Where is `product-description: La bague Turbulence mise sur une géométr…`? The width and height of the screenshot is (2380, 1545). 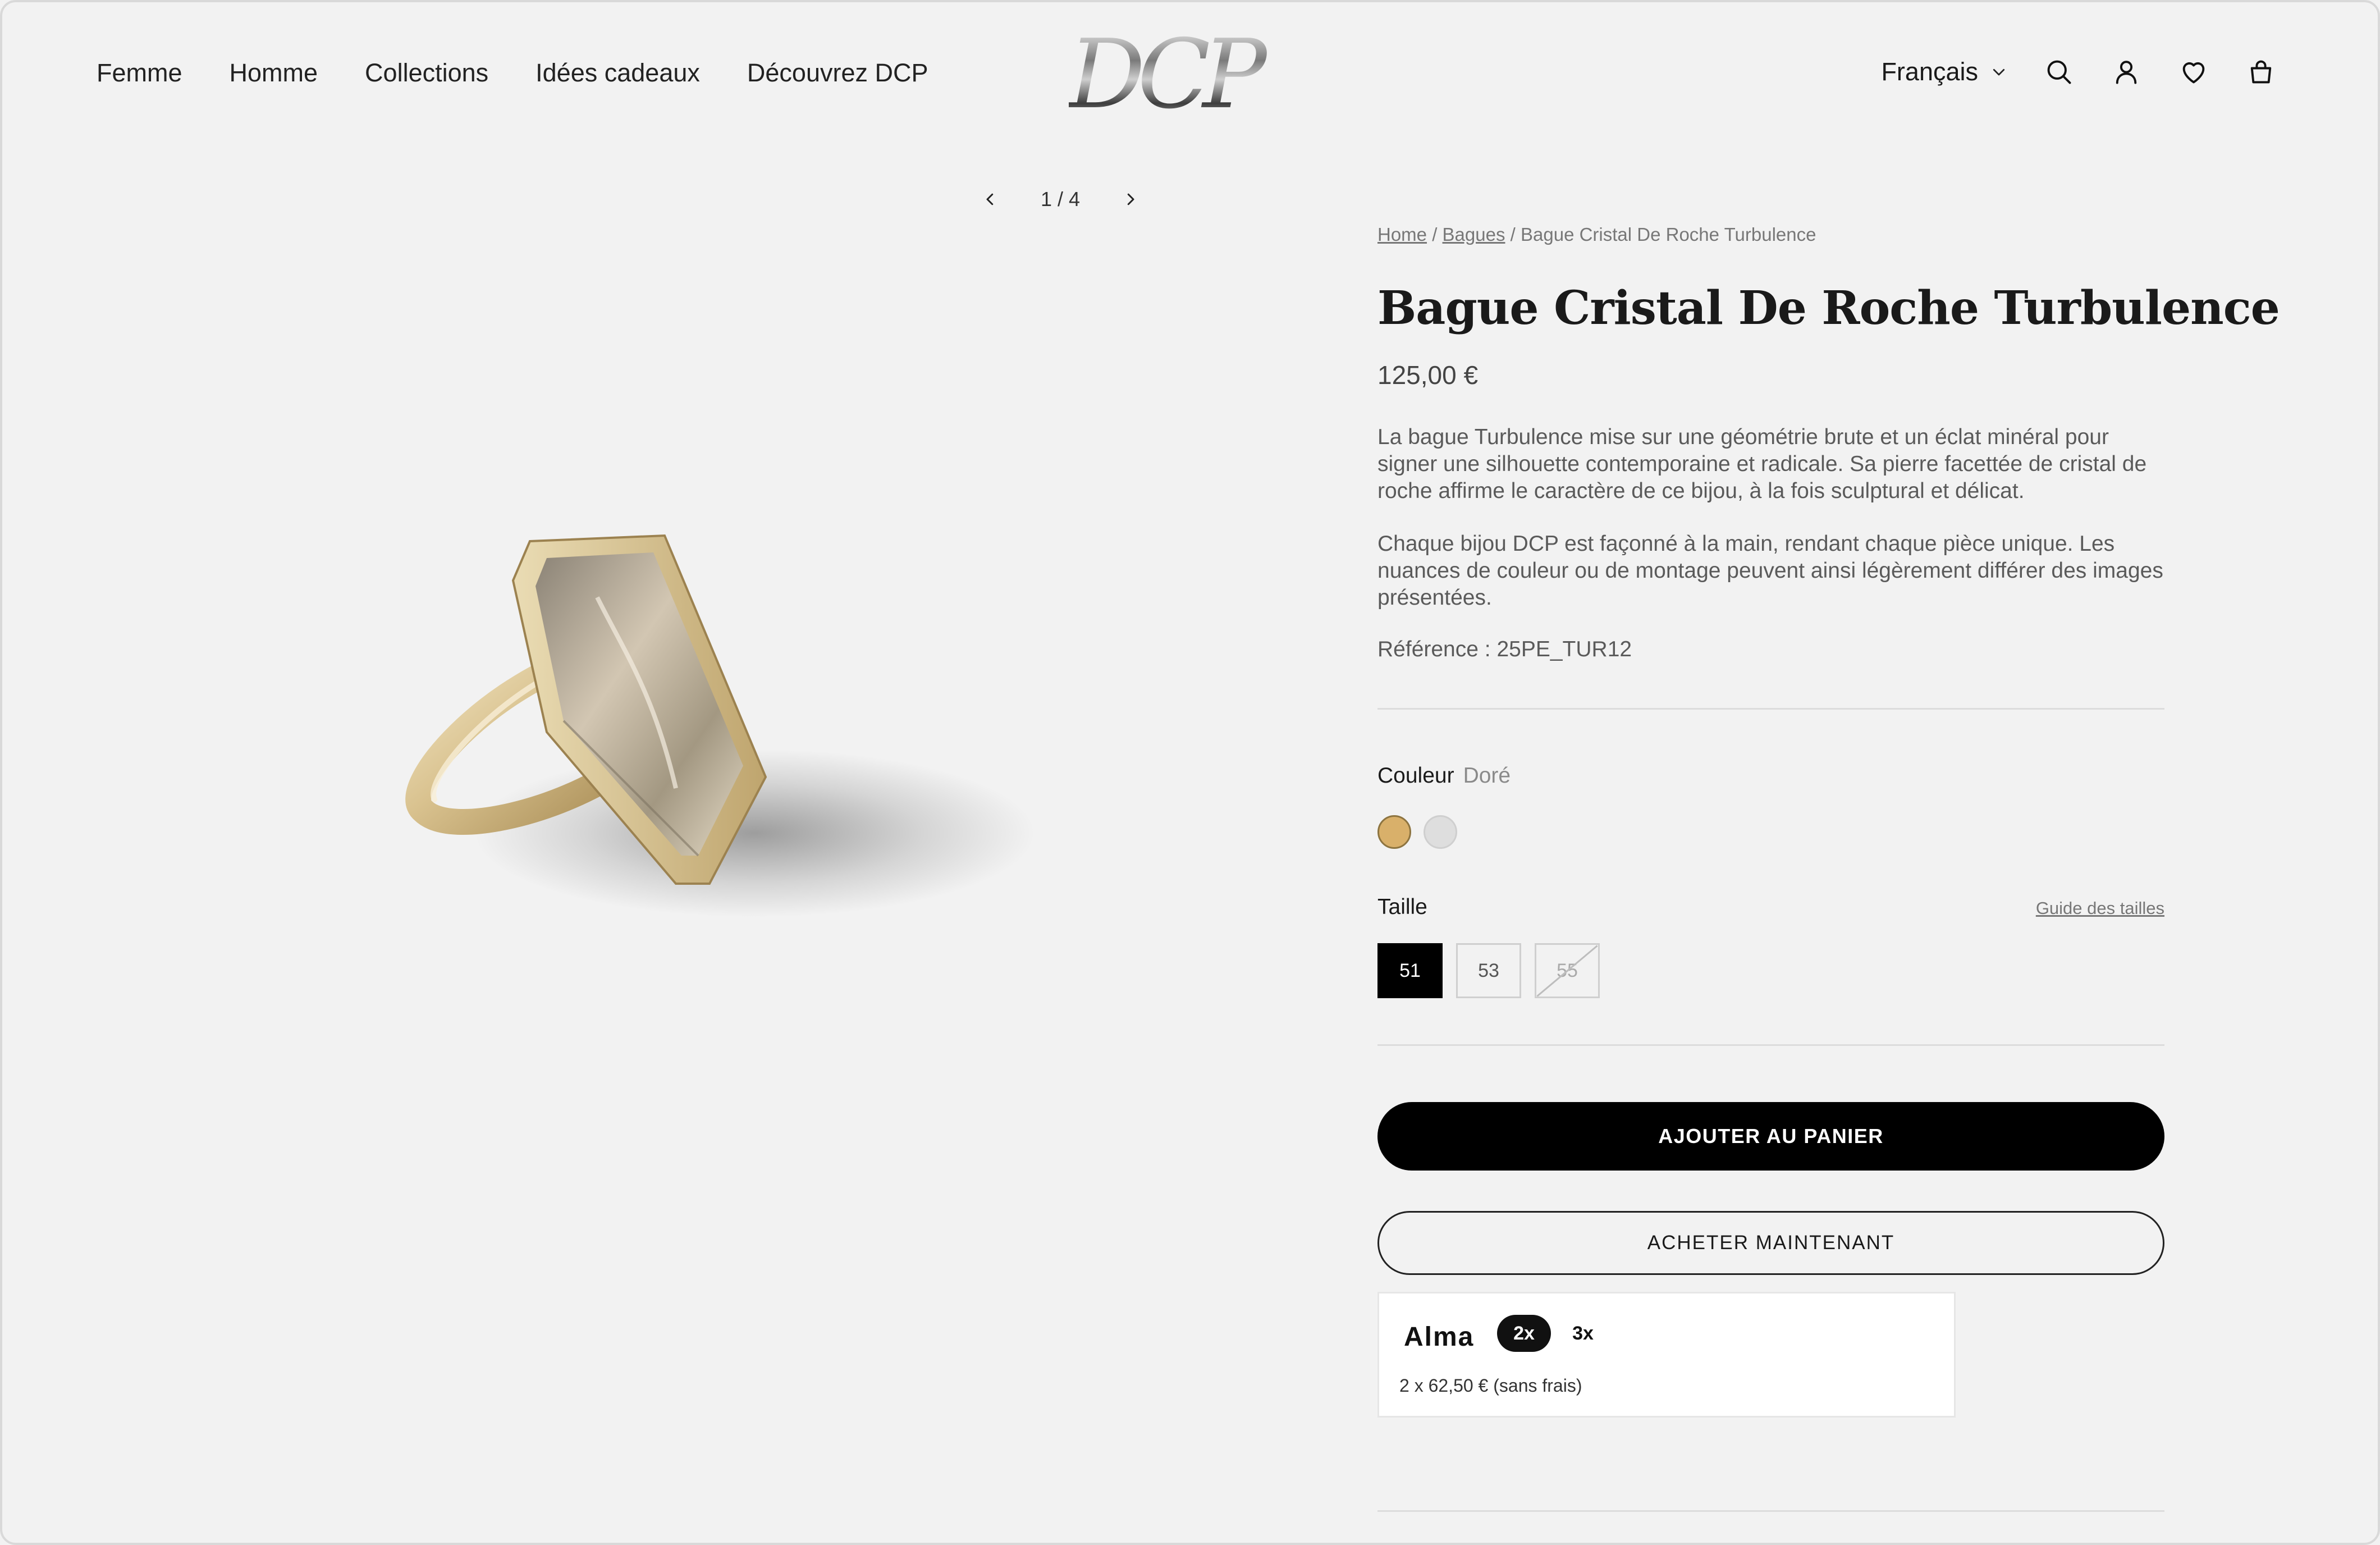 product-description: La bague Turbulence mise sur une géométr… is located at coordinates (1762, 464).